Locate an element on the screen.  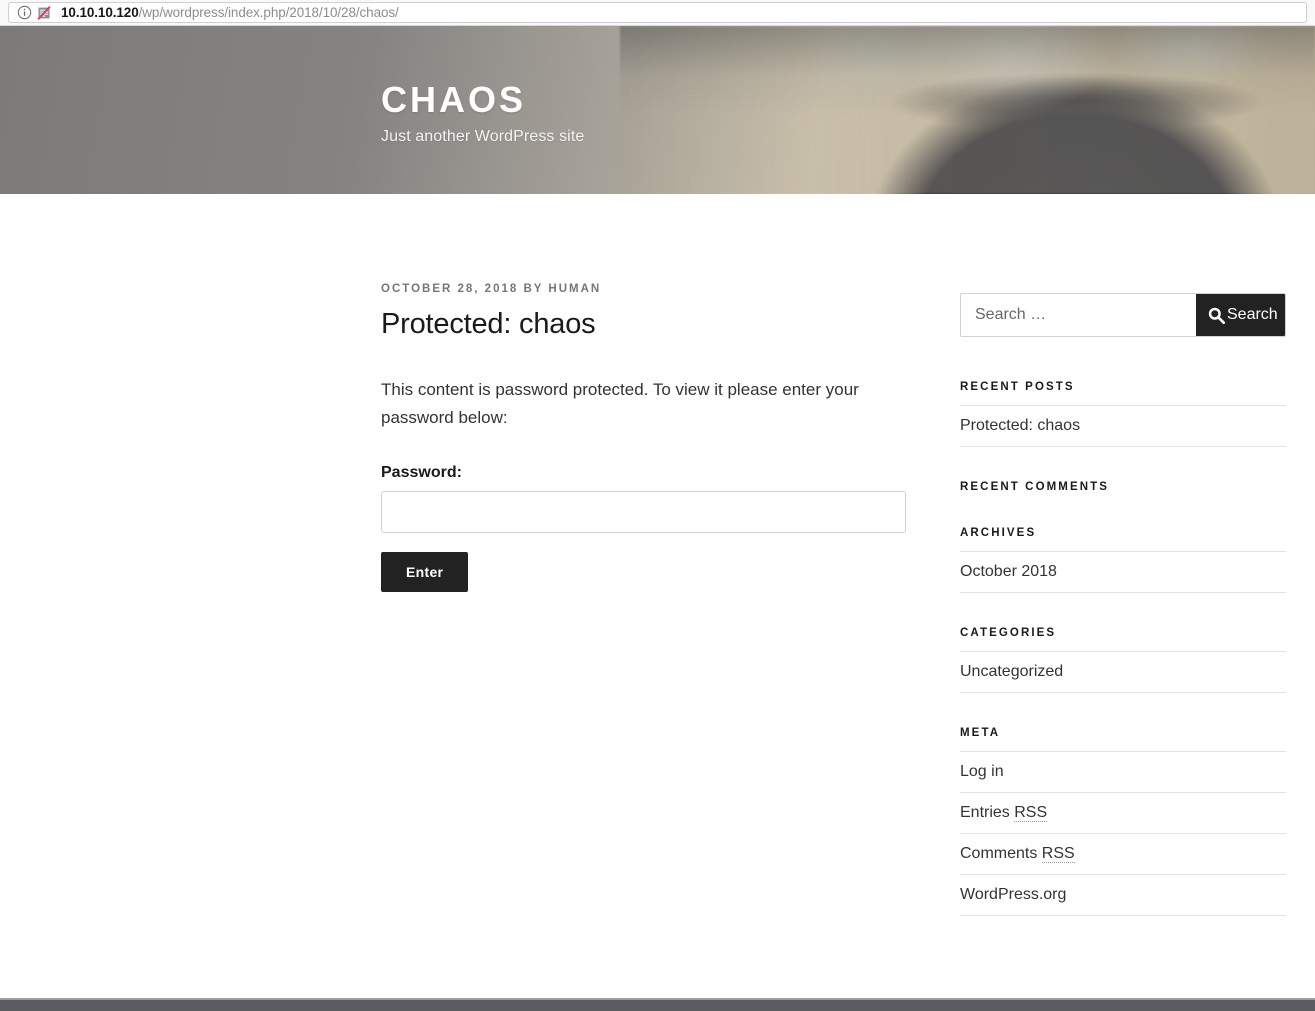
meta-link-comments-rss: Comments RSS is located at coordinates (1017, 854).